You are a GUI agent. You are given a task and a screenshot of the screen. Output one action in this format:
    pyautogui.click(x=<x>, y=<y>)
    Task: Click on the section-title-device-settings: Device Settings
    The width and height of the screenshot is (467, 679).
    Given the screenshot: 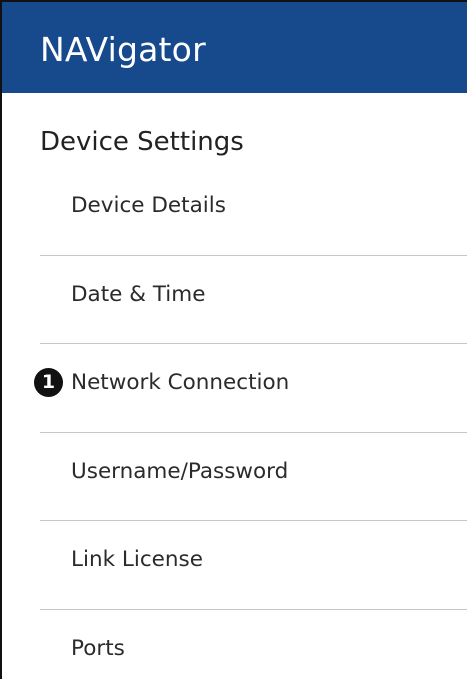 What is the action you would take?
    pyautogui.click(x=142, y=142)
    